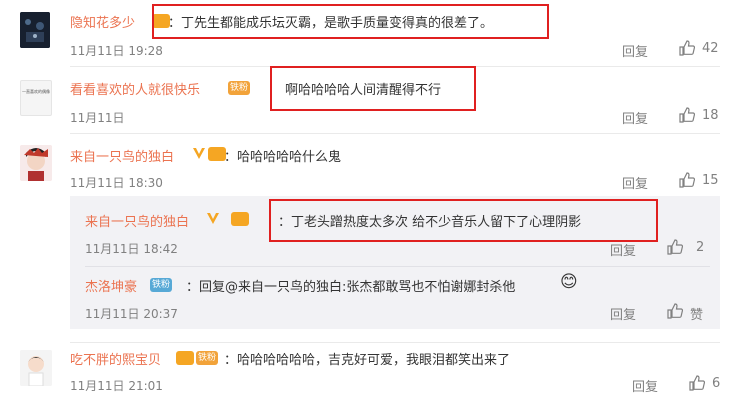 The width and height of the screenshot is (734, 406). What do you see at coordinates (710, 48) in the screenshot?
I see `like-count: 42` at bounding box center [710, 48].